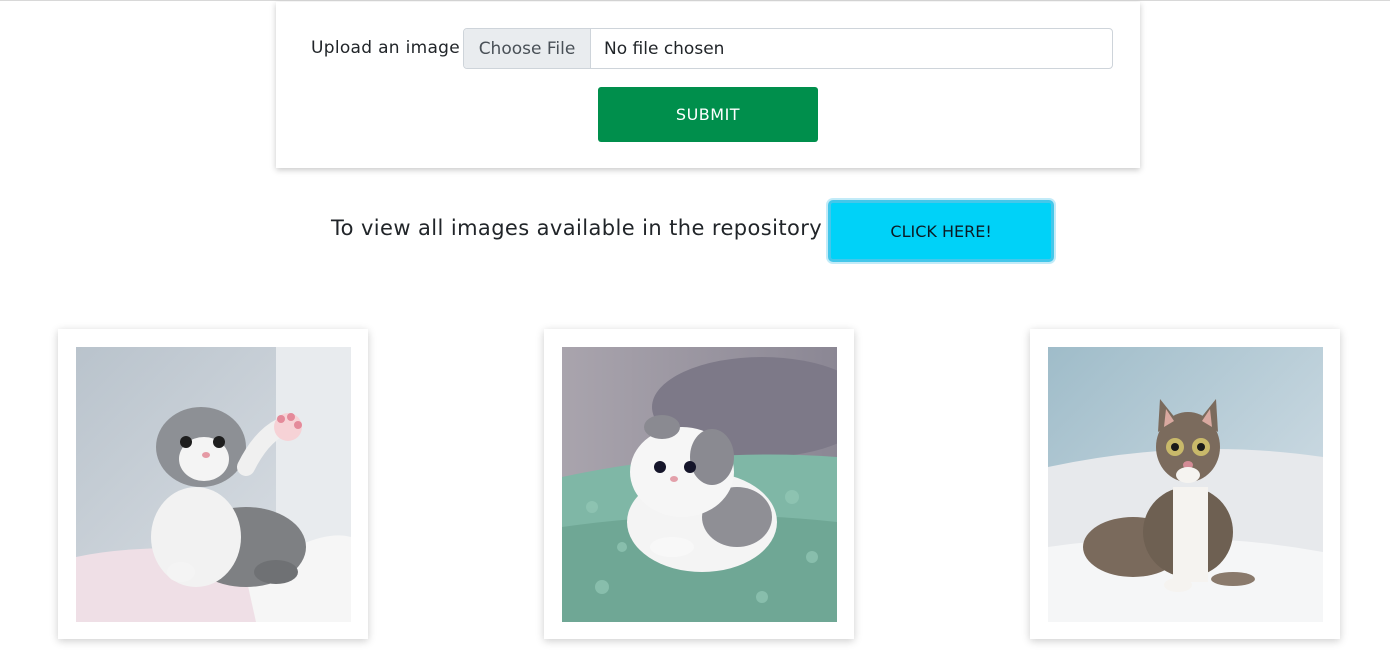 The width and height of the screenshot is (1390, 651). Describe the element at coordinates (941, 231) in the screenshot. I see `view-repository-button: CLICK HERE!` at that location.